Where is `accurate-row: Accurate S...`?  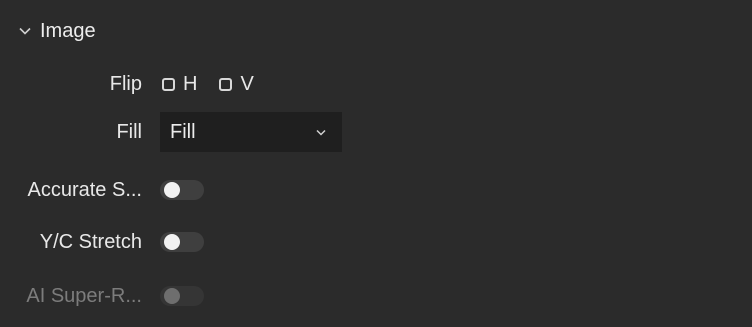 accurate-row: Accurate S... is located at coordinates (376, 190).